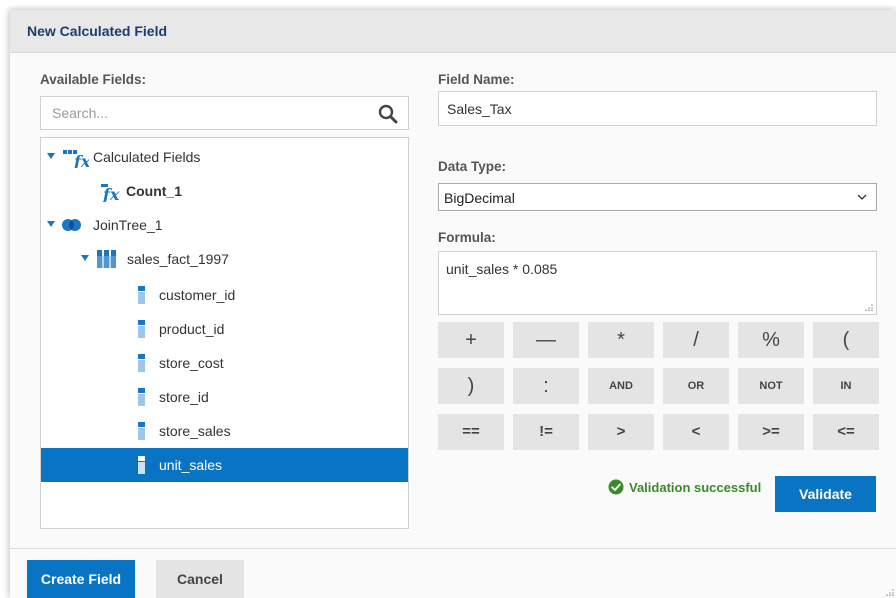  I want to click on tree-node-count-1: fx Count_1, so click(224, 191).